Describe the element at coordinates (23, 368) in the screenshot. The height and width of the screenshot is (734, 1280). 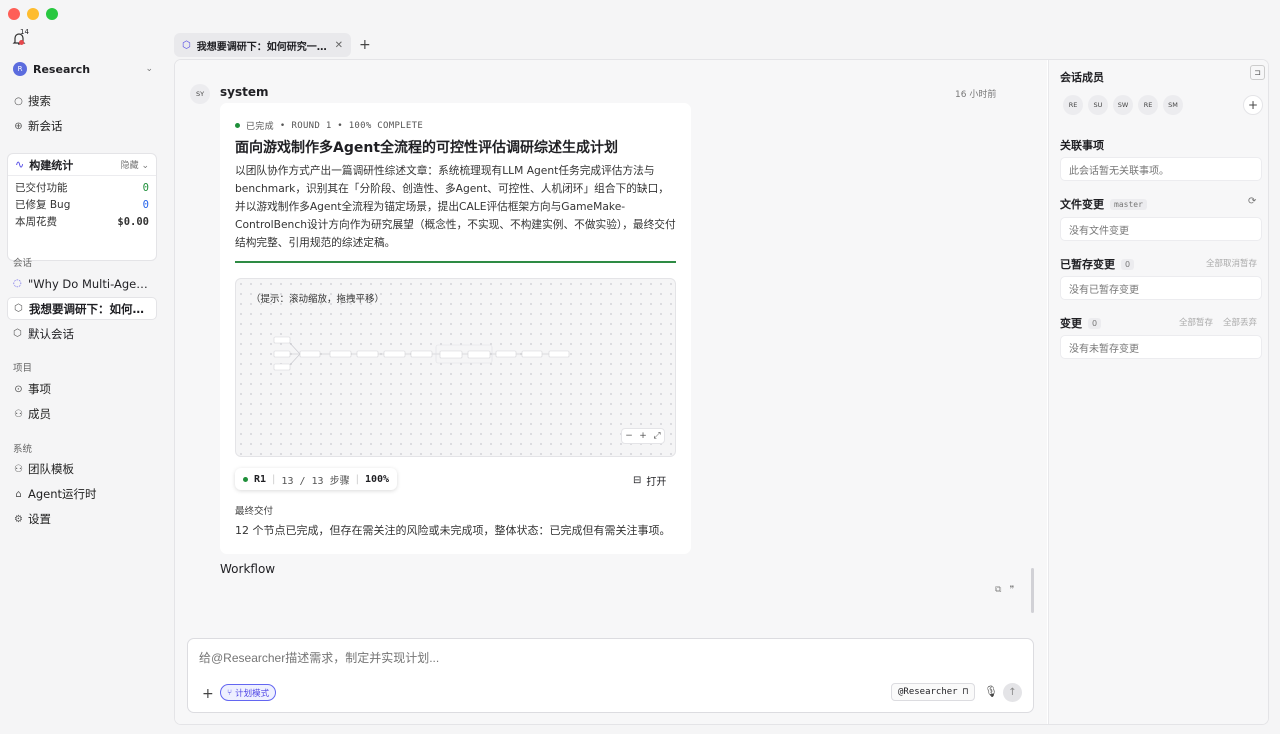
I see `projects-header: 项目` at that location.